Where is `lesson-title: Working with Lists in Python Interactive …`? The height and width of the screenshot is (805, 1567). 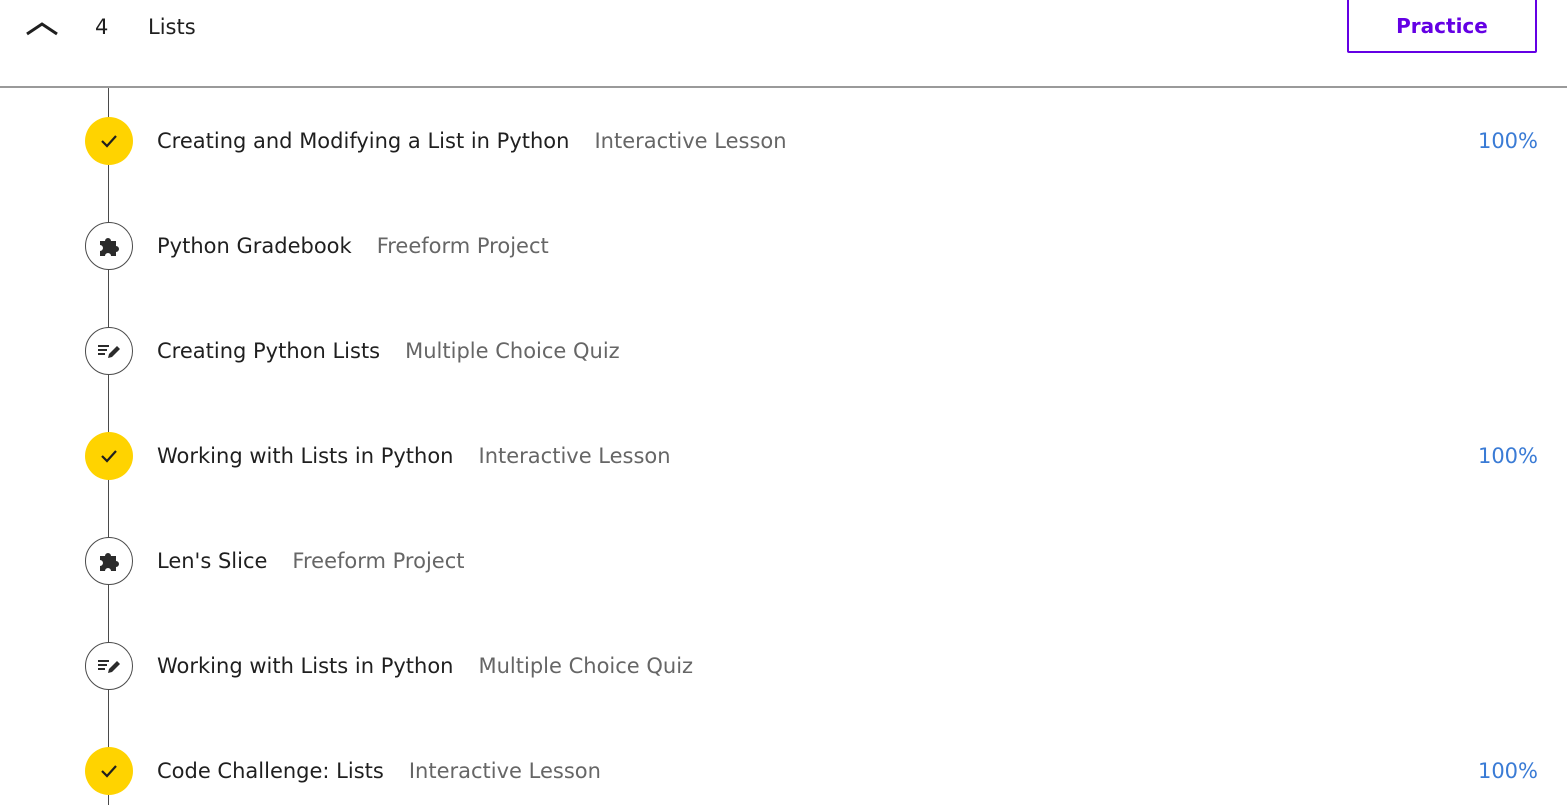 lesson-title: Working with Lists in Python Interactive … is located at coordinates (414, 456).